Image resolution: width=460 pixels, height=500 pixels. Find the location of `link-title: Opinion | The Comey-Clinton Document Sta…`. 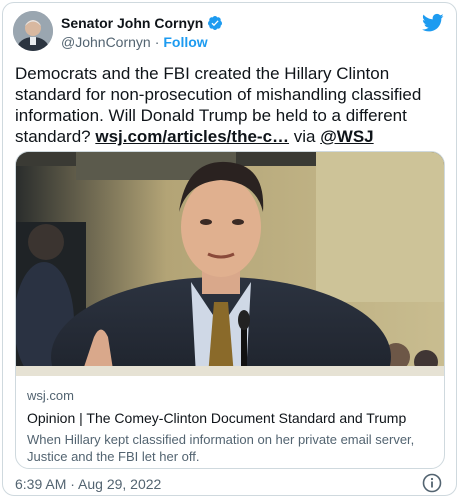

link-title: Opinion | The Comey-Clinton Document Sta… is located at coordinates (230, 419).